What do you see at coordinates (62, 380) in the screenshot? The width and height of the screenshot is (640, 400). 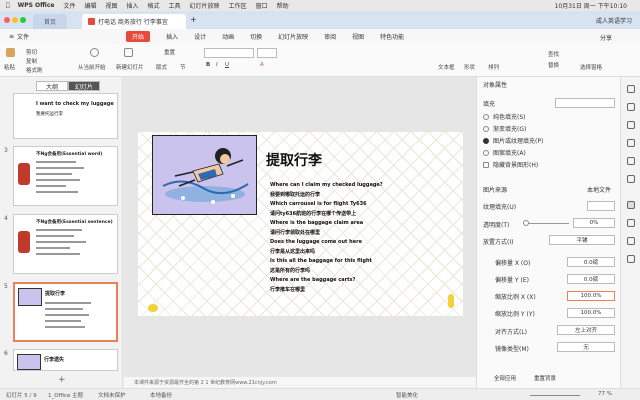 I see `add-slide-icon: +` at bounding box center [62, 380].